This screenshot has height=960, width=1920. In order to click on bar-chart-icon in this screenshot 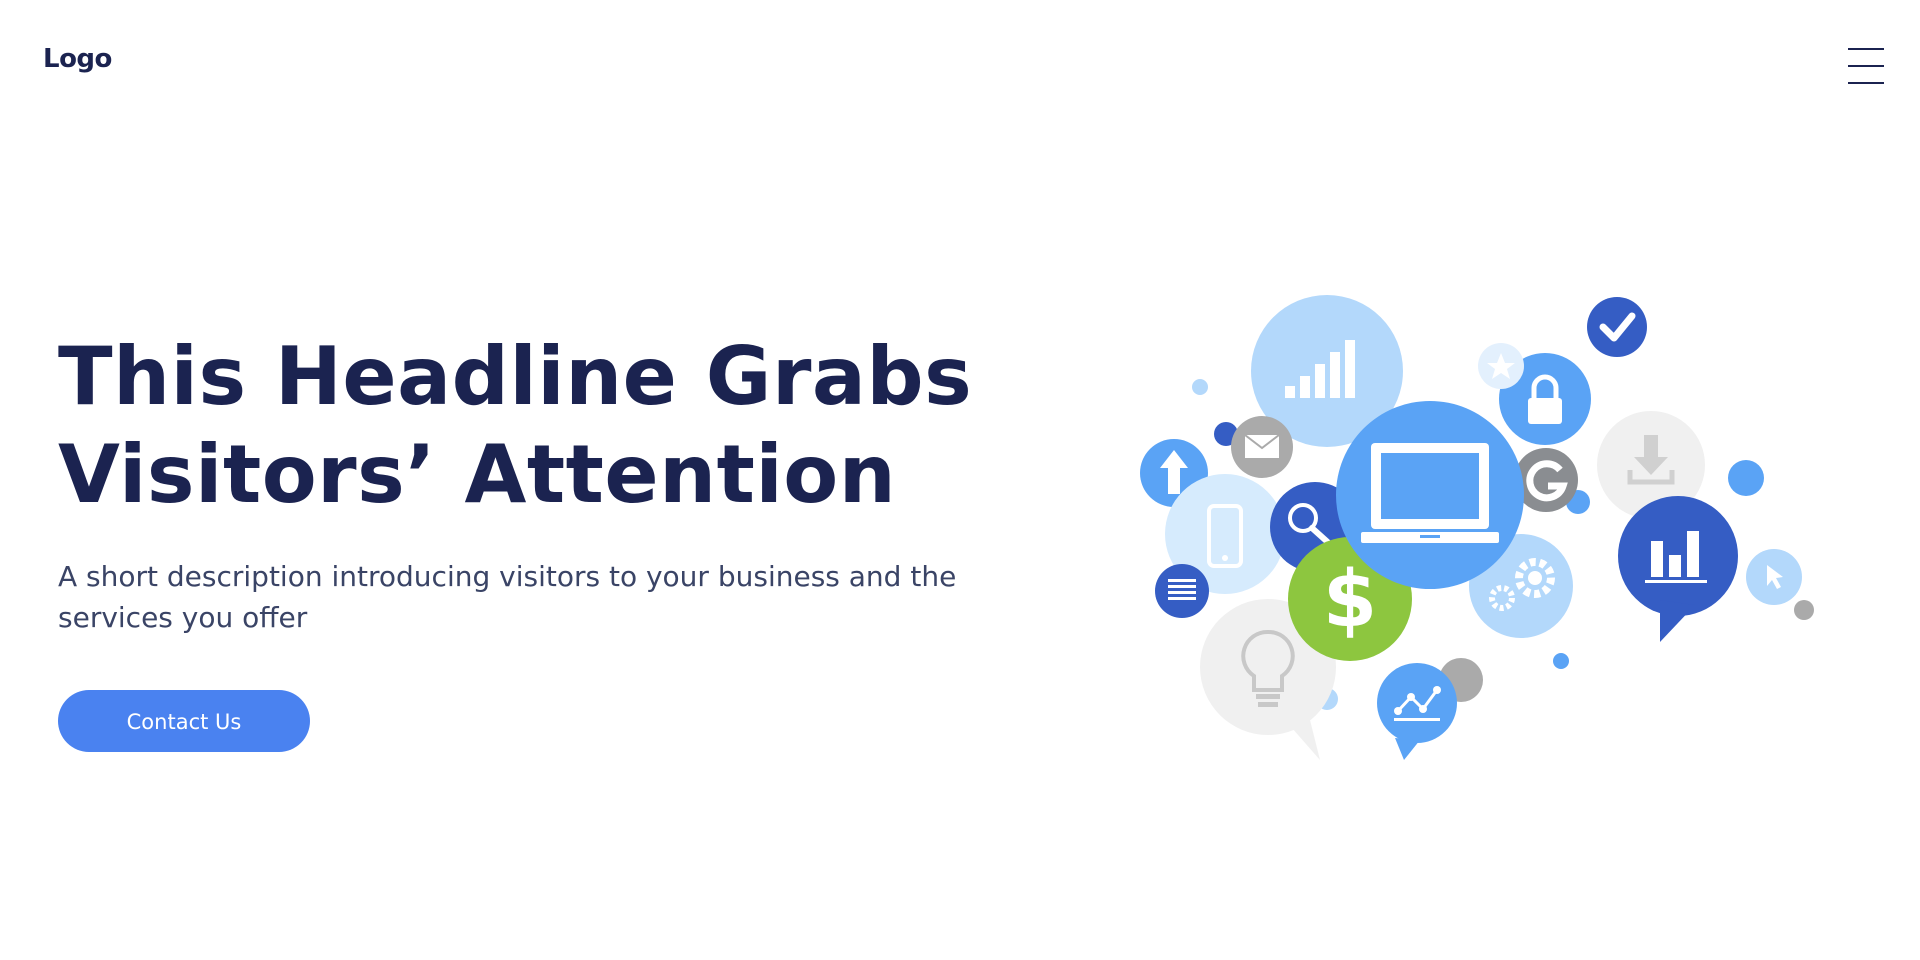, I will do `click(1678, 569)`.